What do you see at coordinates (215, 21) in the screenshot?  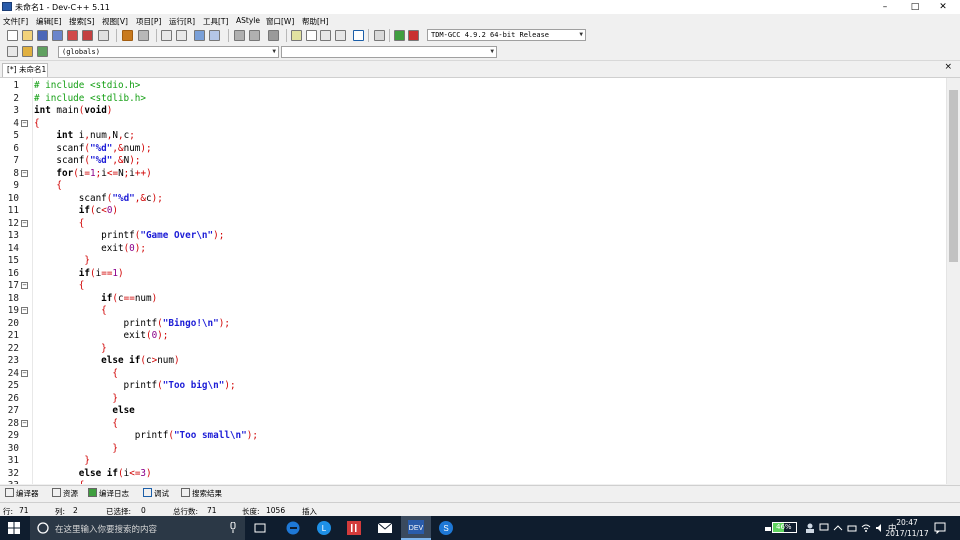 I see `menu-tools: 工具[T]` at bounding box center [215, 21].